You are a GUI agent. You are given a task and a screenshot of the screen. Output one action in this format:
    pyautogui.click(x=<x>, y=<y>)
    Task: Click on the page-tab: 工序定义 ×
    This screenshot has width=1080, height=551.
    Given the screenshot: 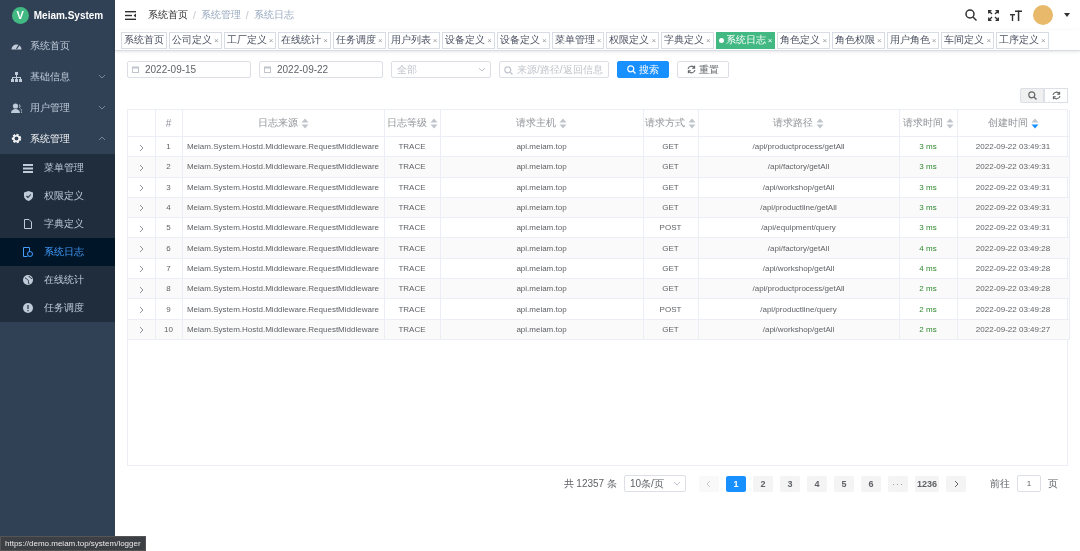 What is the action you would take?
    pyautogui.click(x=1022, y=40)
    